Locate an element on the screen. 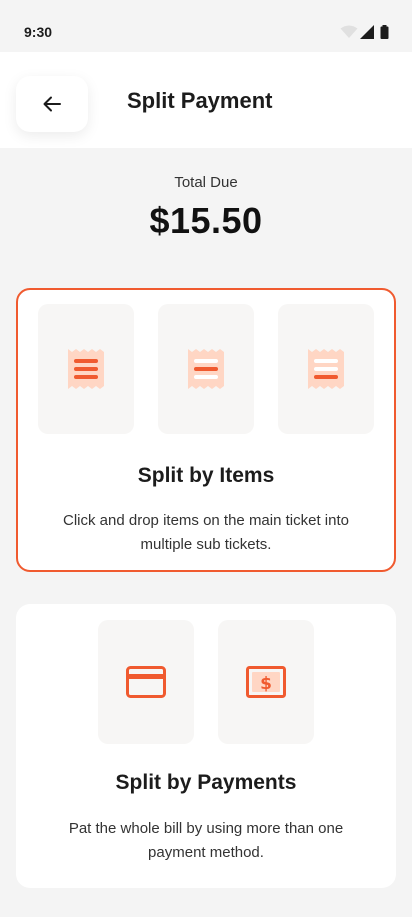 The height and width of the screenshot is (917, 412). battery-icon is located at coordinates (384, 32).